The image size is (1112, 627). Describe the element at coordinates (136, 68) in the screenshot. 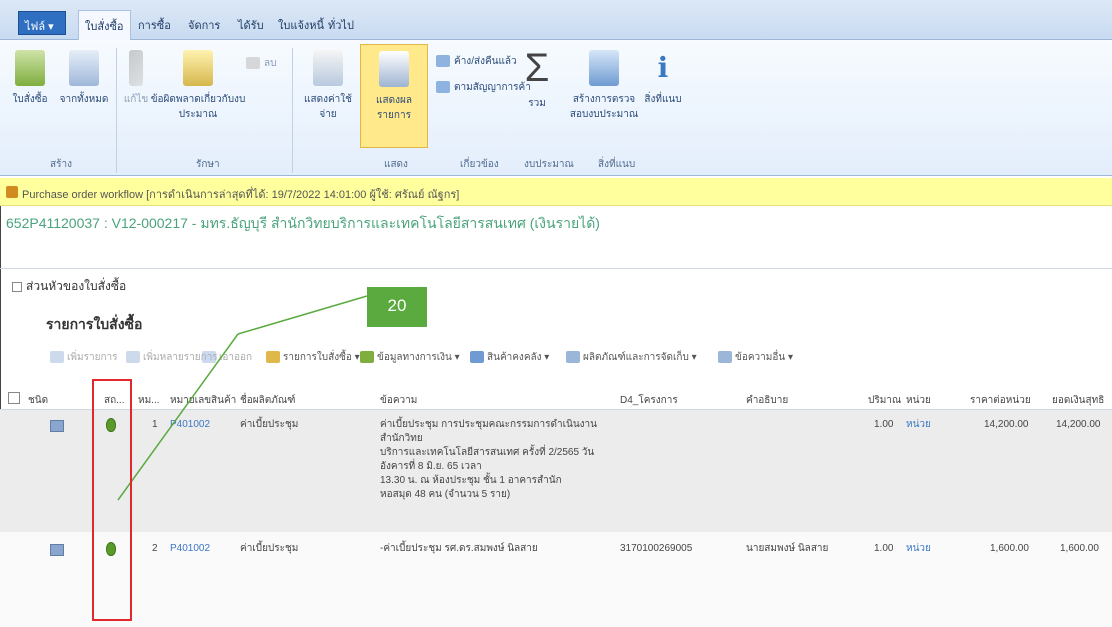

I see `pencil-icon` at that location.